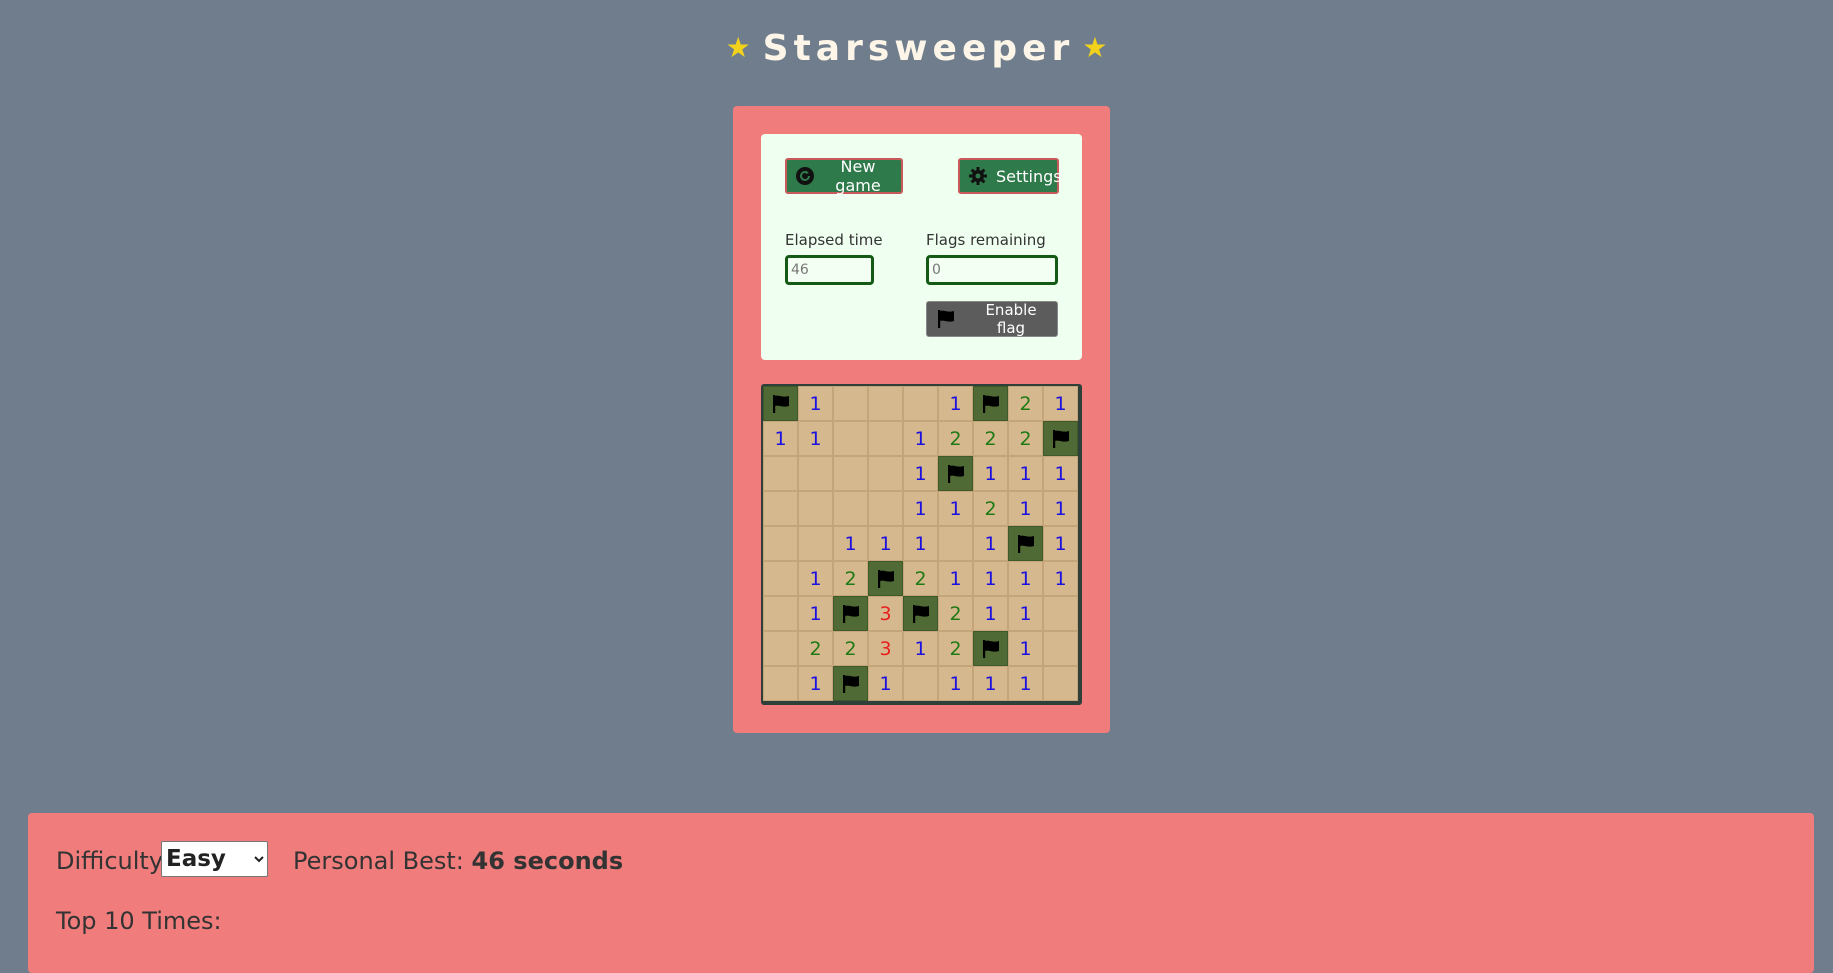 This screenshot has width=1833, height=973. Describe the element at coordinates (214, 859) in the screenshot. I see `difficulty-select: Easy` at that location.